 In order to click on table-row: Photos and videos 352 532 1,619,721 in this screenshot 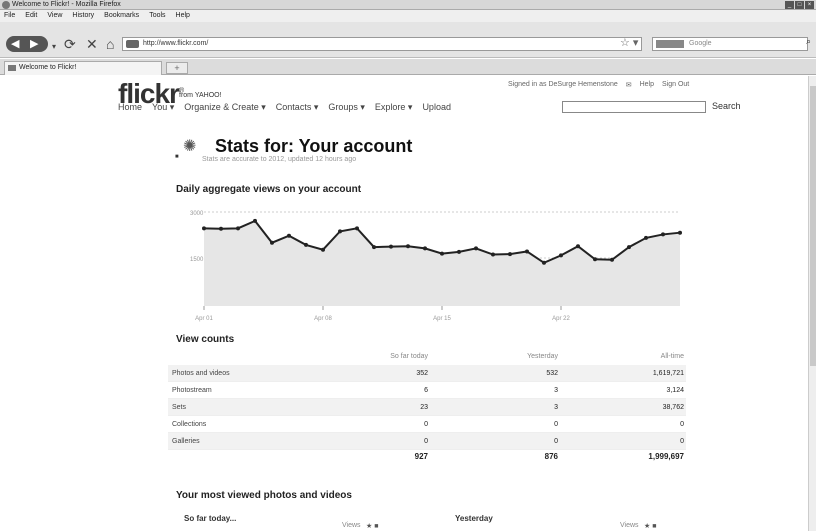, I will do `click(427, 373)`.